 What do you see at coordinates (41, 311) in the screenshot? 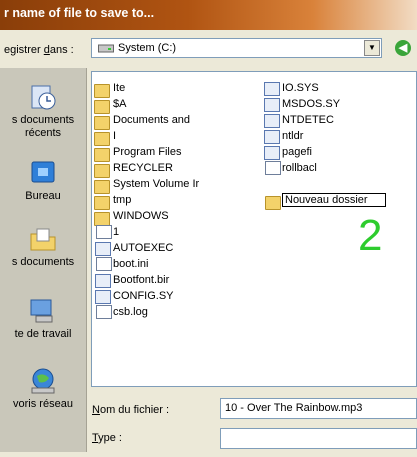
I see `my-computer-icon` at bounding box center [41, 311].